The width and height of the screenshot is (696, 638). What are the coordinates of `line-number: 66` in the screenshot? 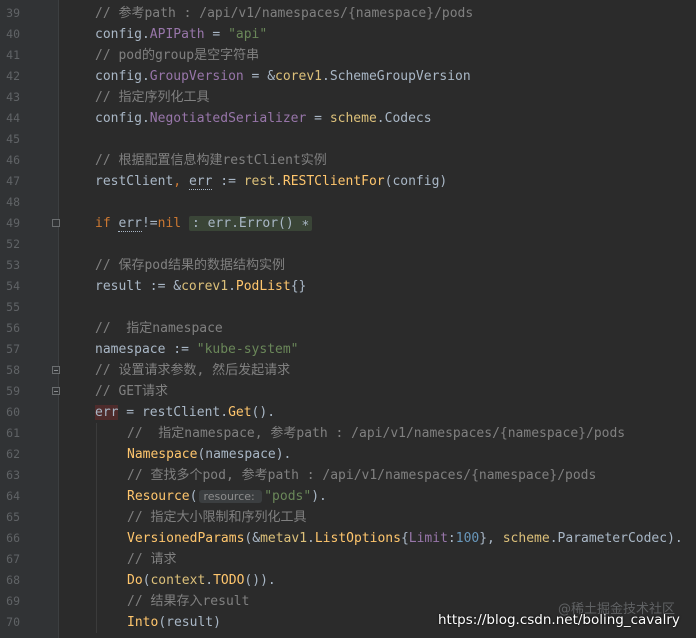 It's located at (13, 538).